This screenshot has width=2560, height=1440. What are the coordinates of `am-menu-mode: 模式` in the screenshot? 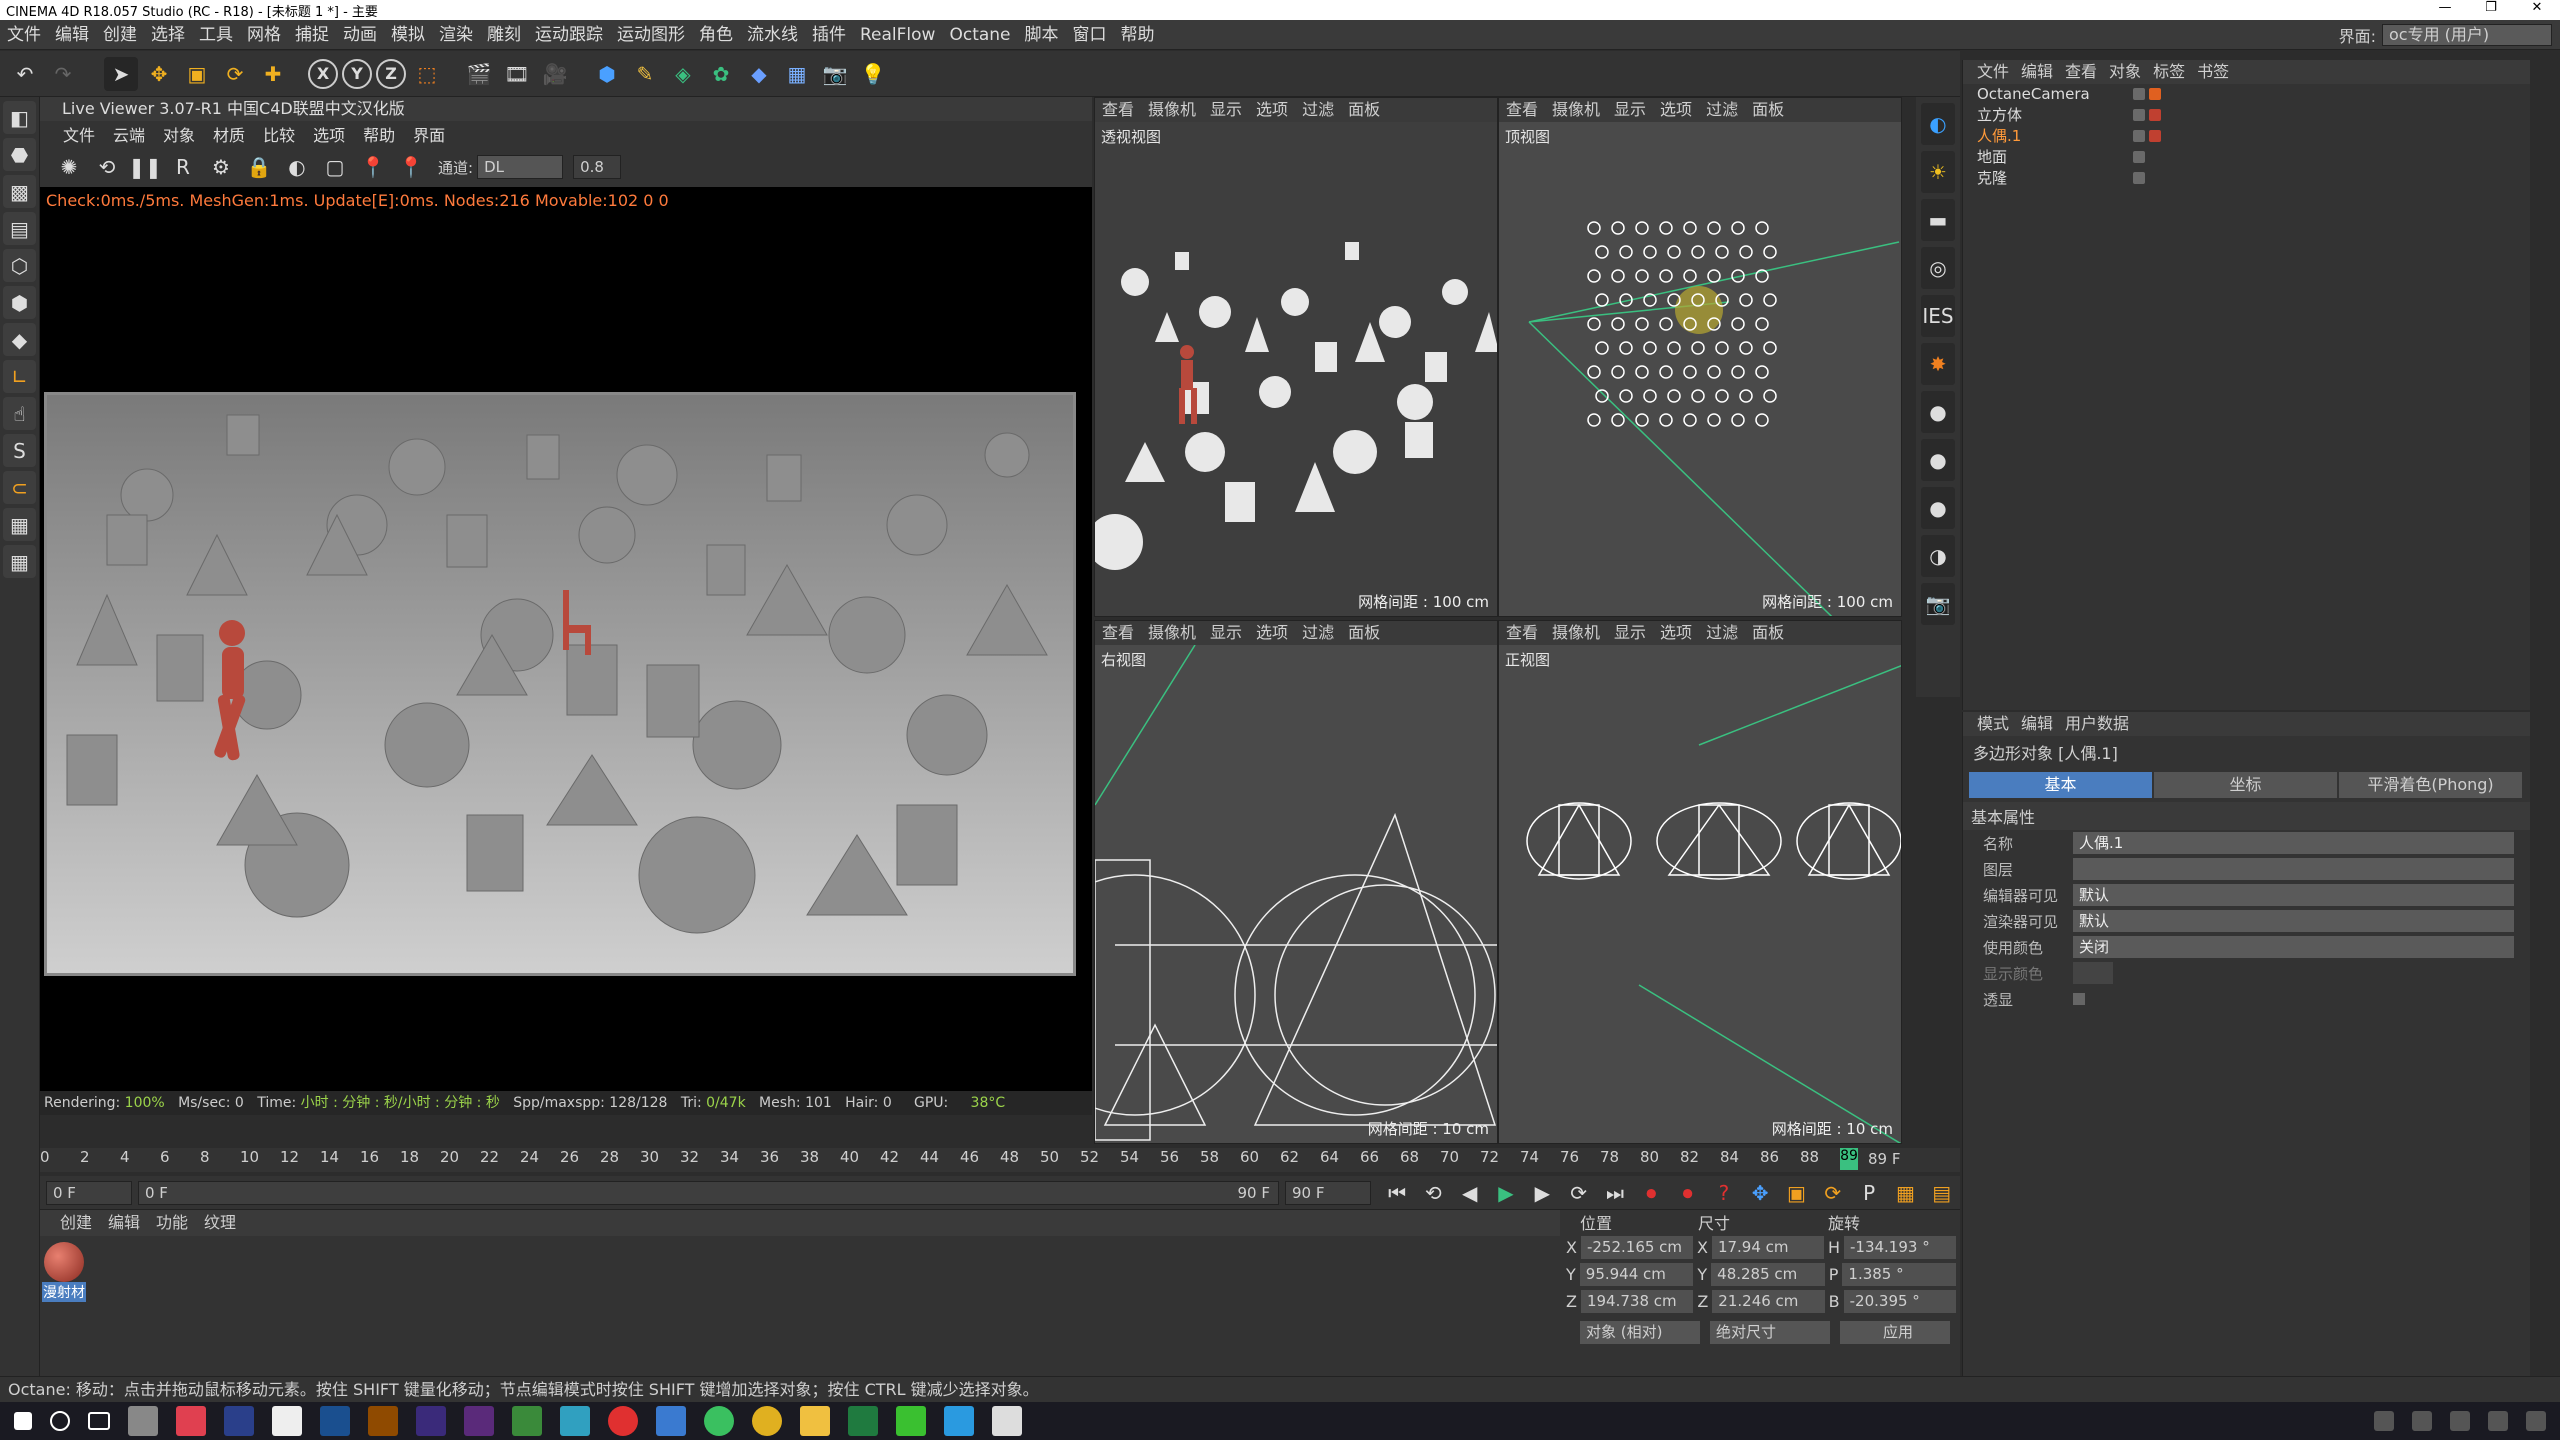 It's located at (1993, 724).